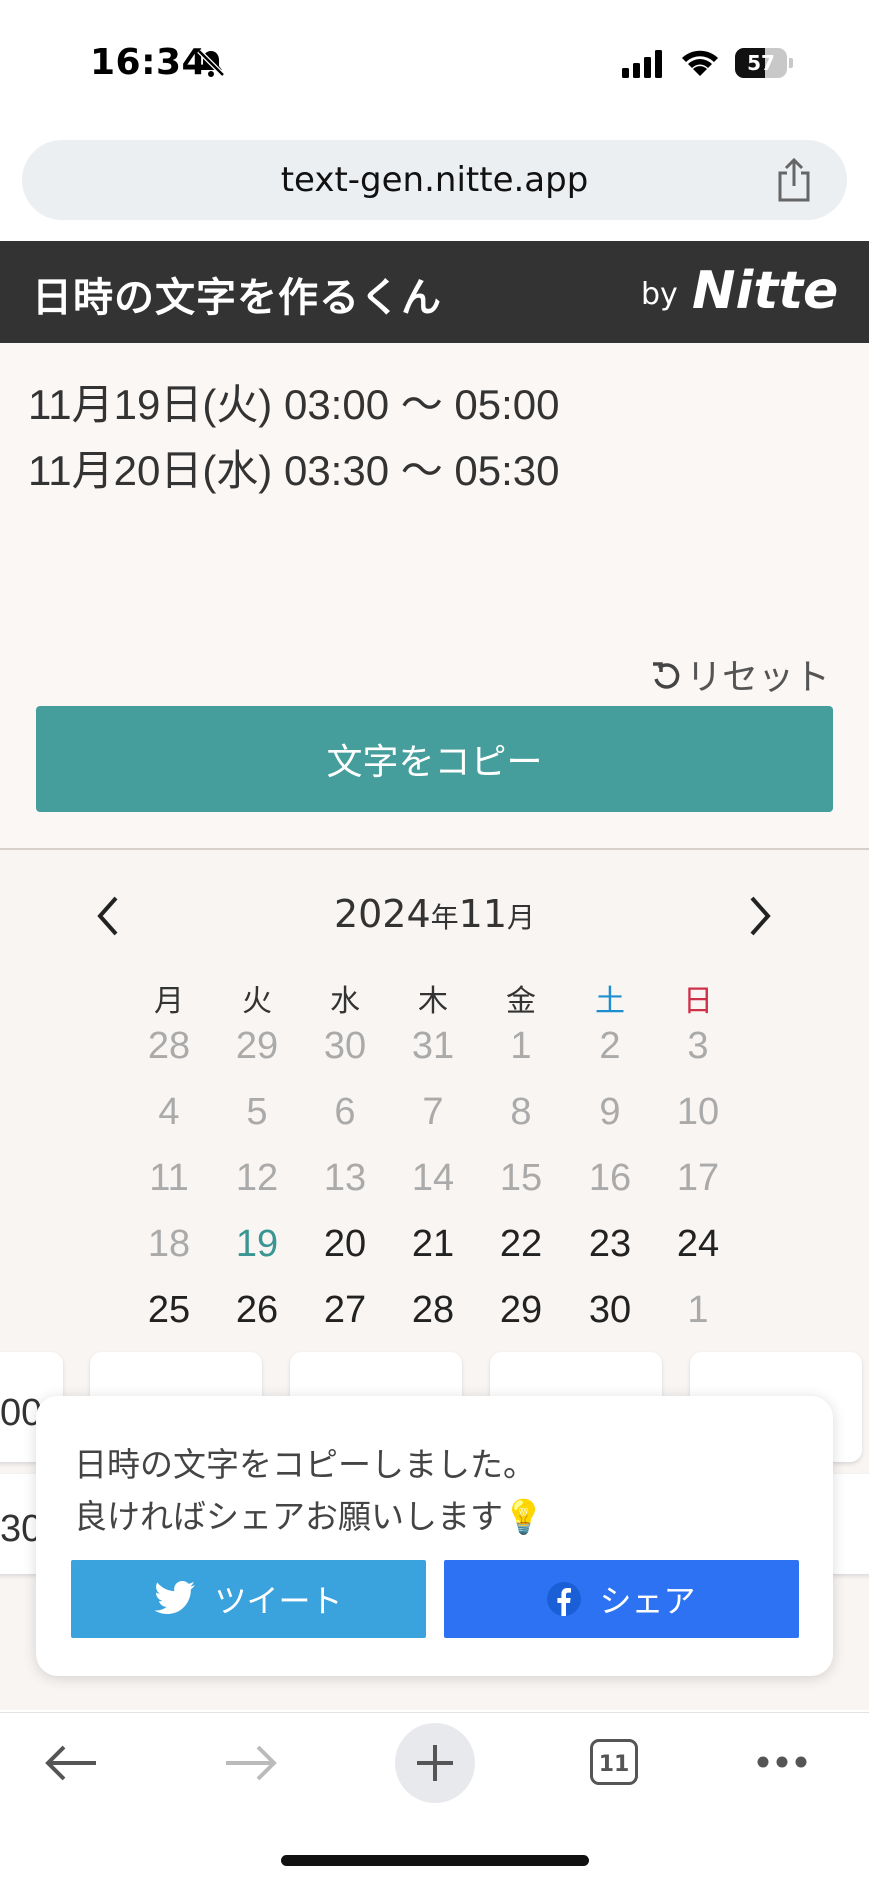 The width and height of the screenshot is (869, 1885). I want to click on calendar-day: 17, so click(698, 1178).